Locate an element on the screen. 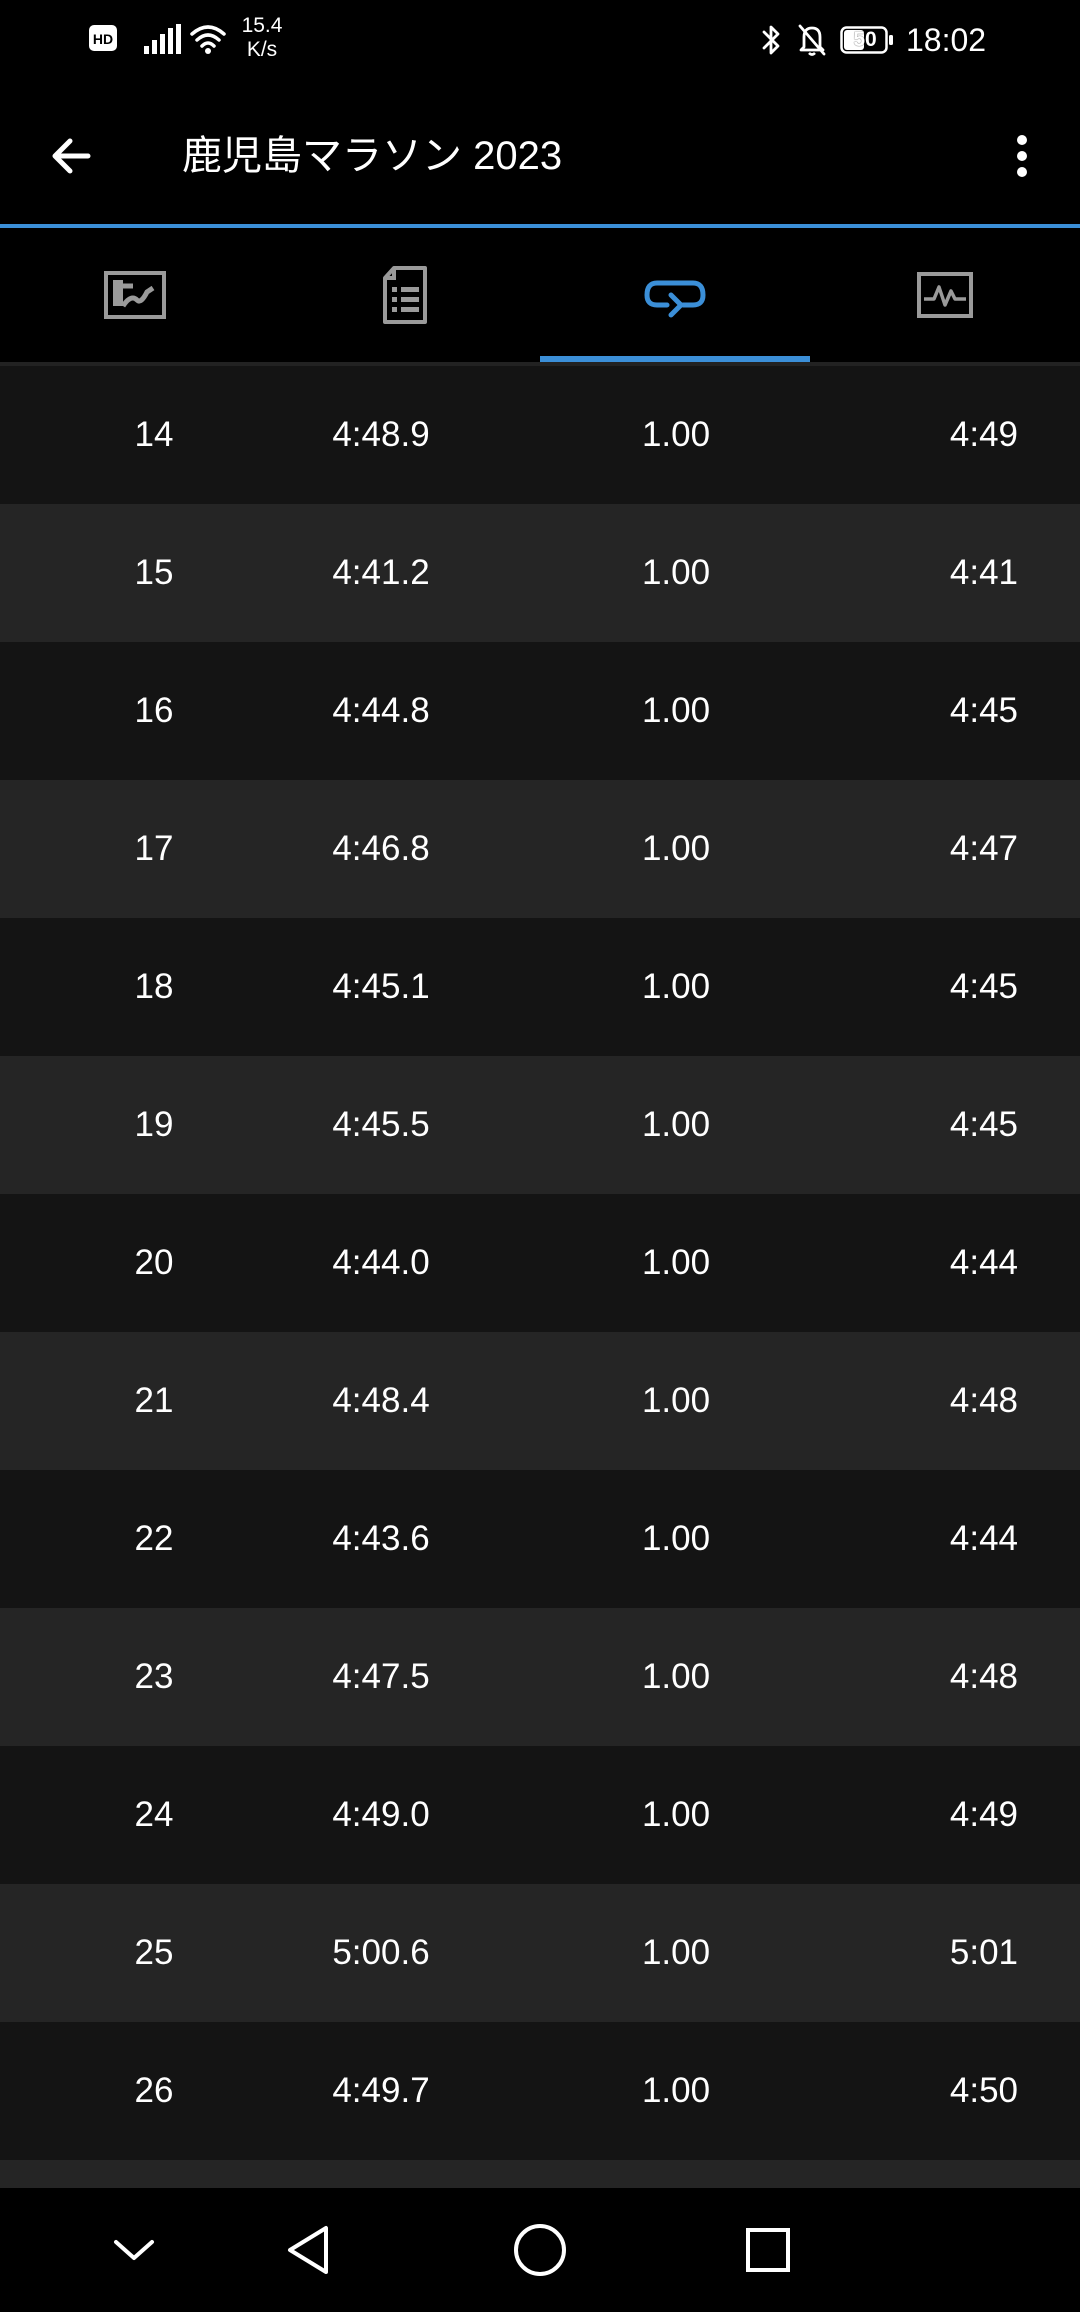 The height and width of the screenshot is (2312, 1080). lap-time: 4:49.7 is located at coordinates (381, 2090).